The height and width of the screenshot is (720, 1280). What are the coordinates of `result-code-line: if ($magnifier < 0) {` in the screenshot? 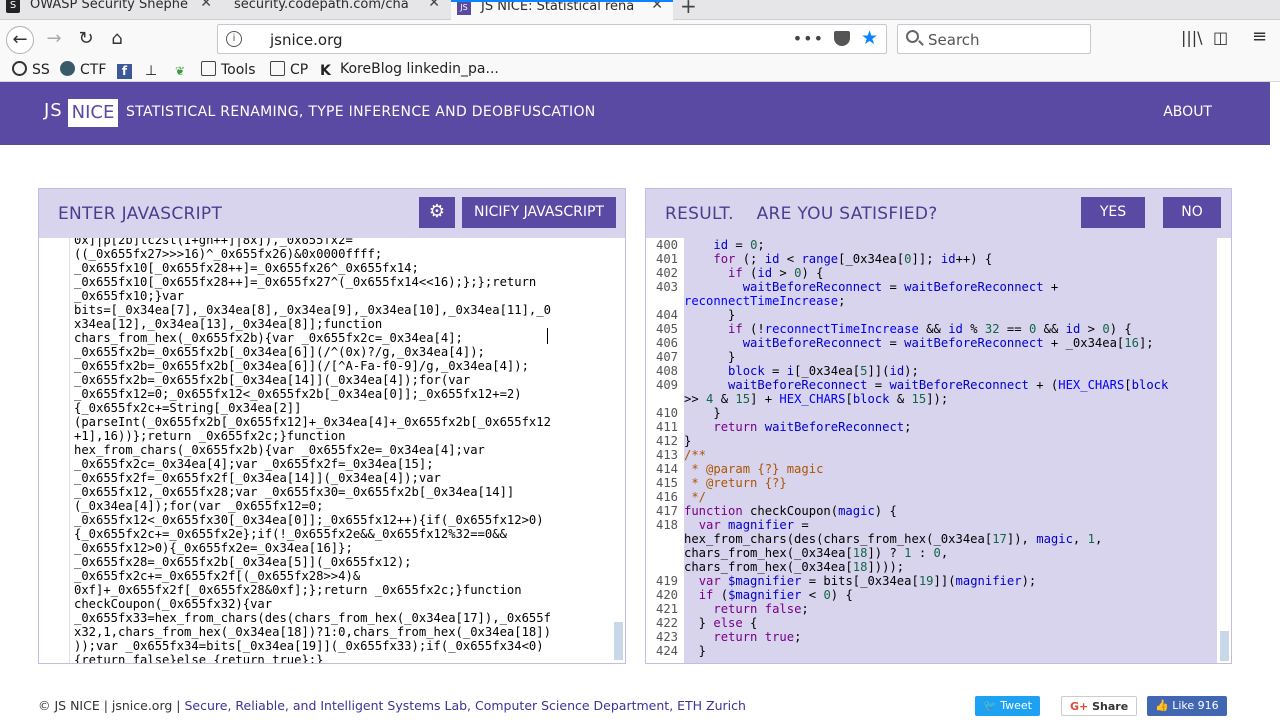 It's located at (768, 595).